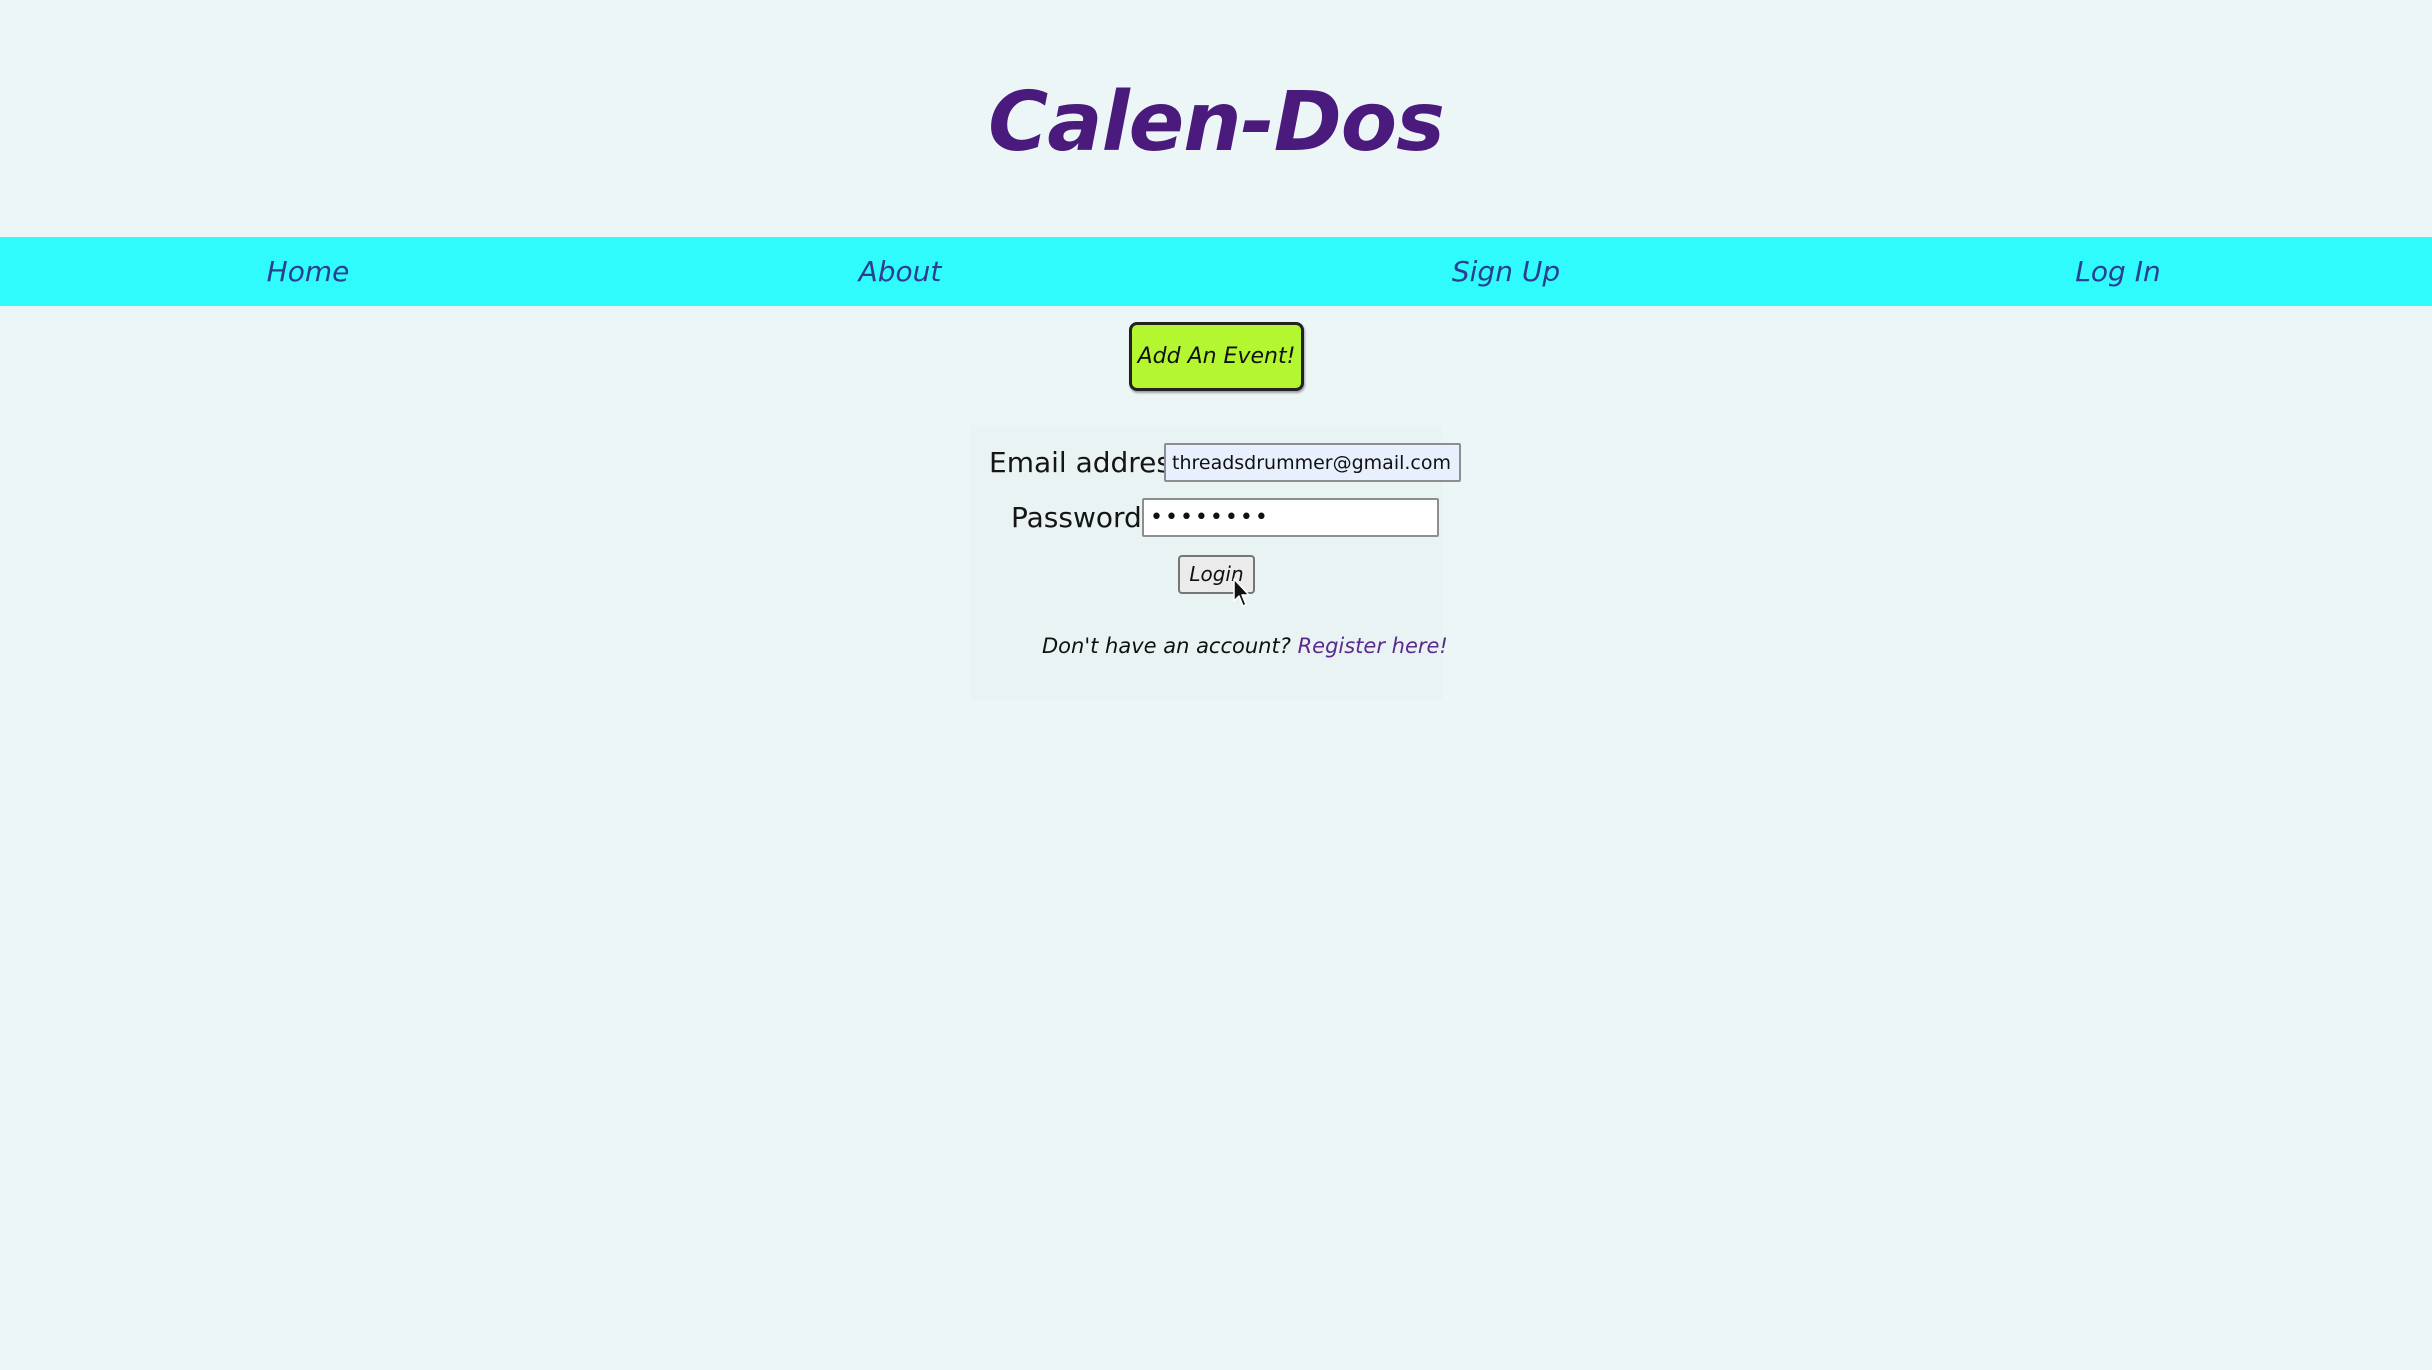 Image resolution: width=2432 pixels, height=1370 pixels. Describe the element at coordinates (1241, 592) in the screenshot. I see `mouse-pointer-icon` at that location.